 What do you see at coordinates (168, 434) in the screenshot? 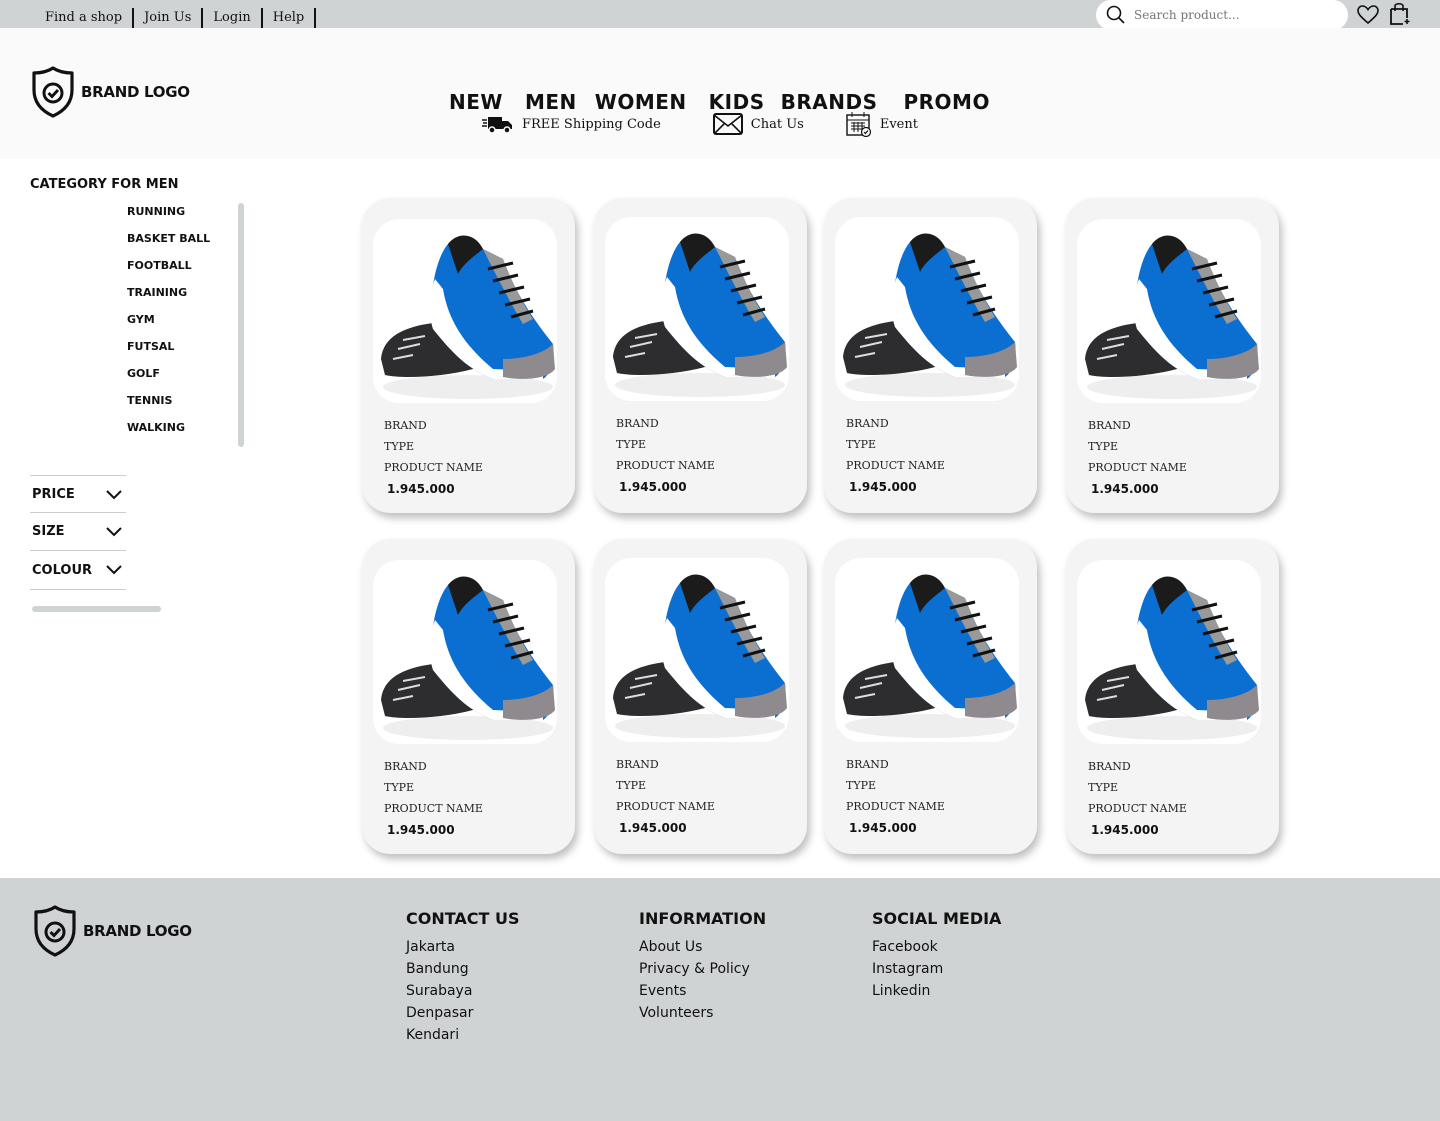
I see `category-walking: WALKING` at bounding box center [168, 434].